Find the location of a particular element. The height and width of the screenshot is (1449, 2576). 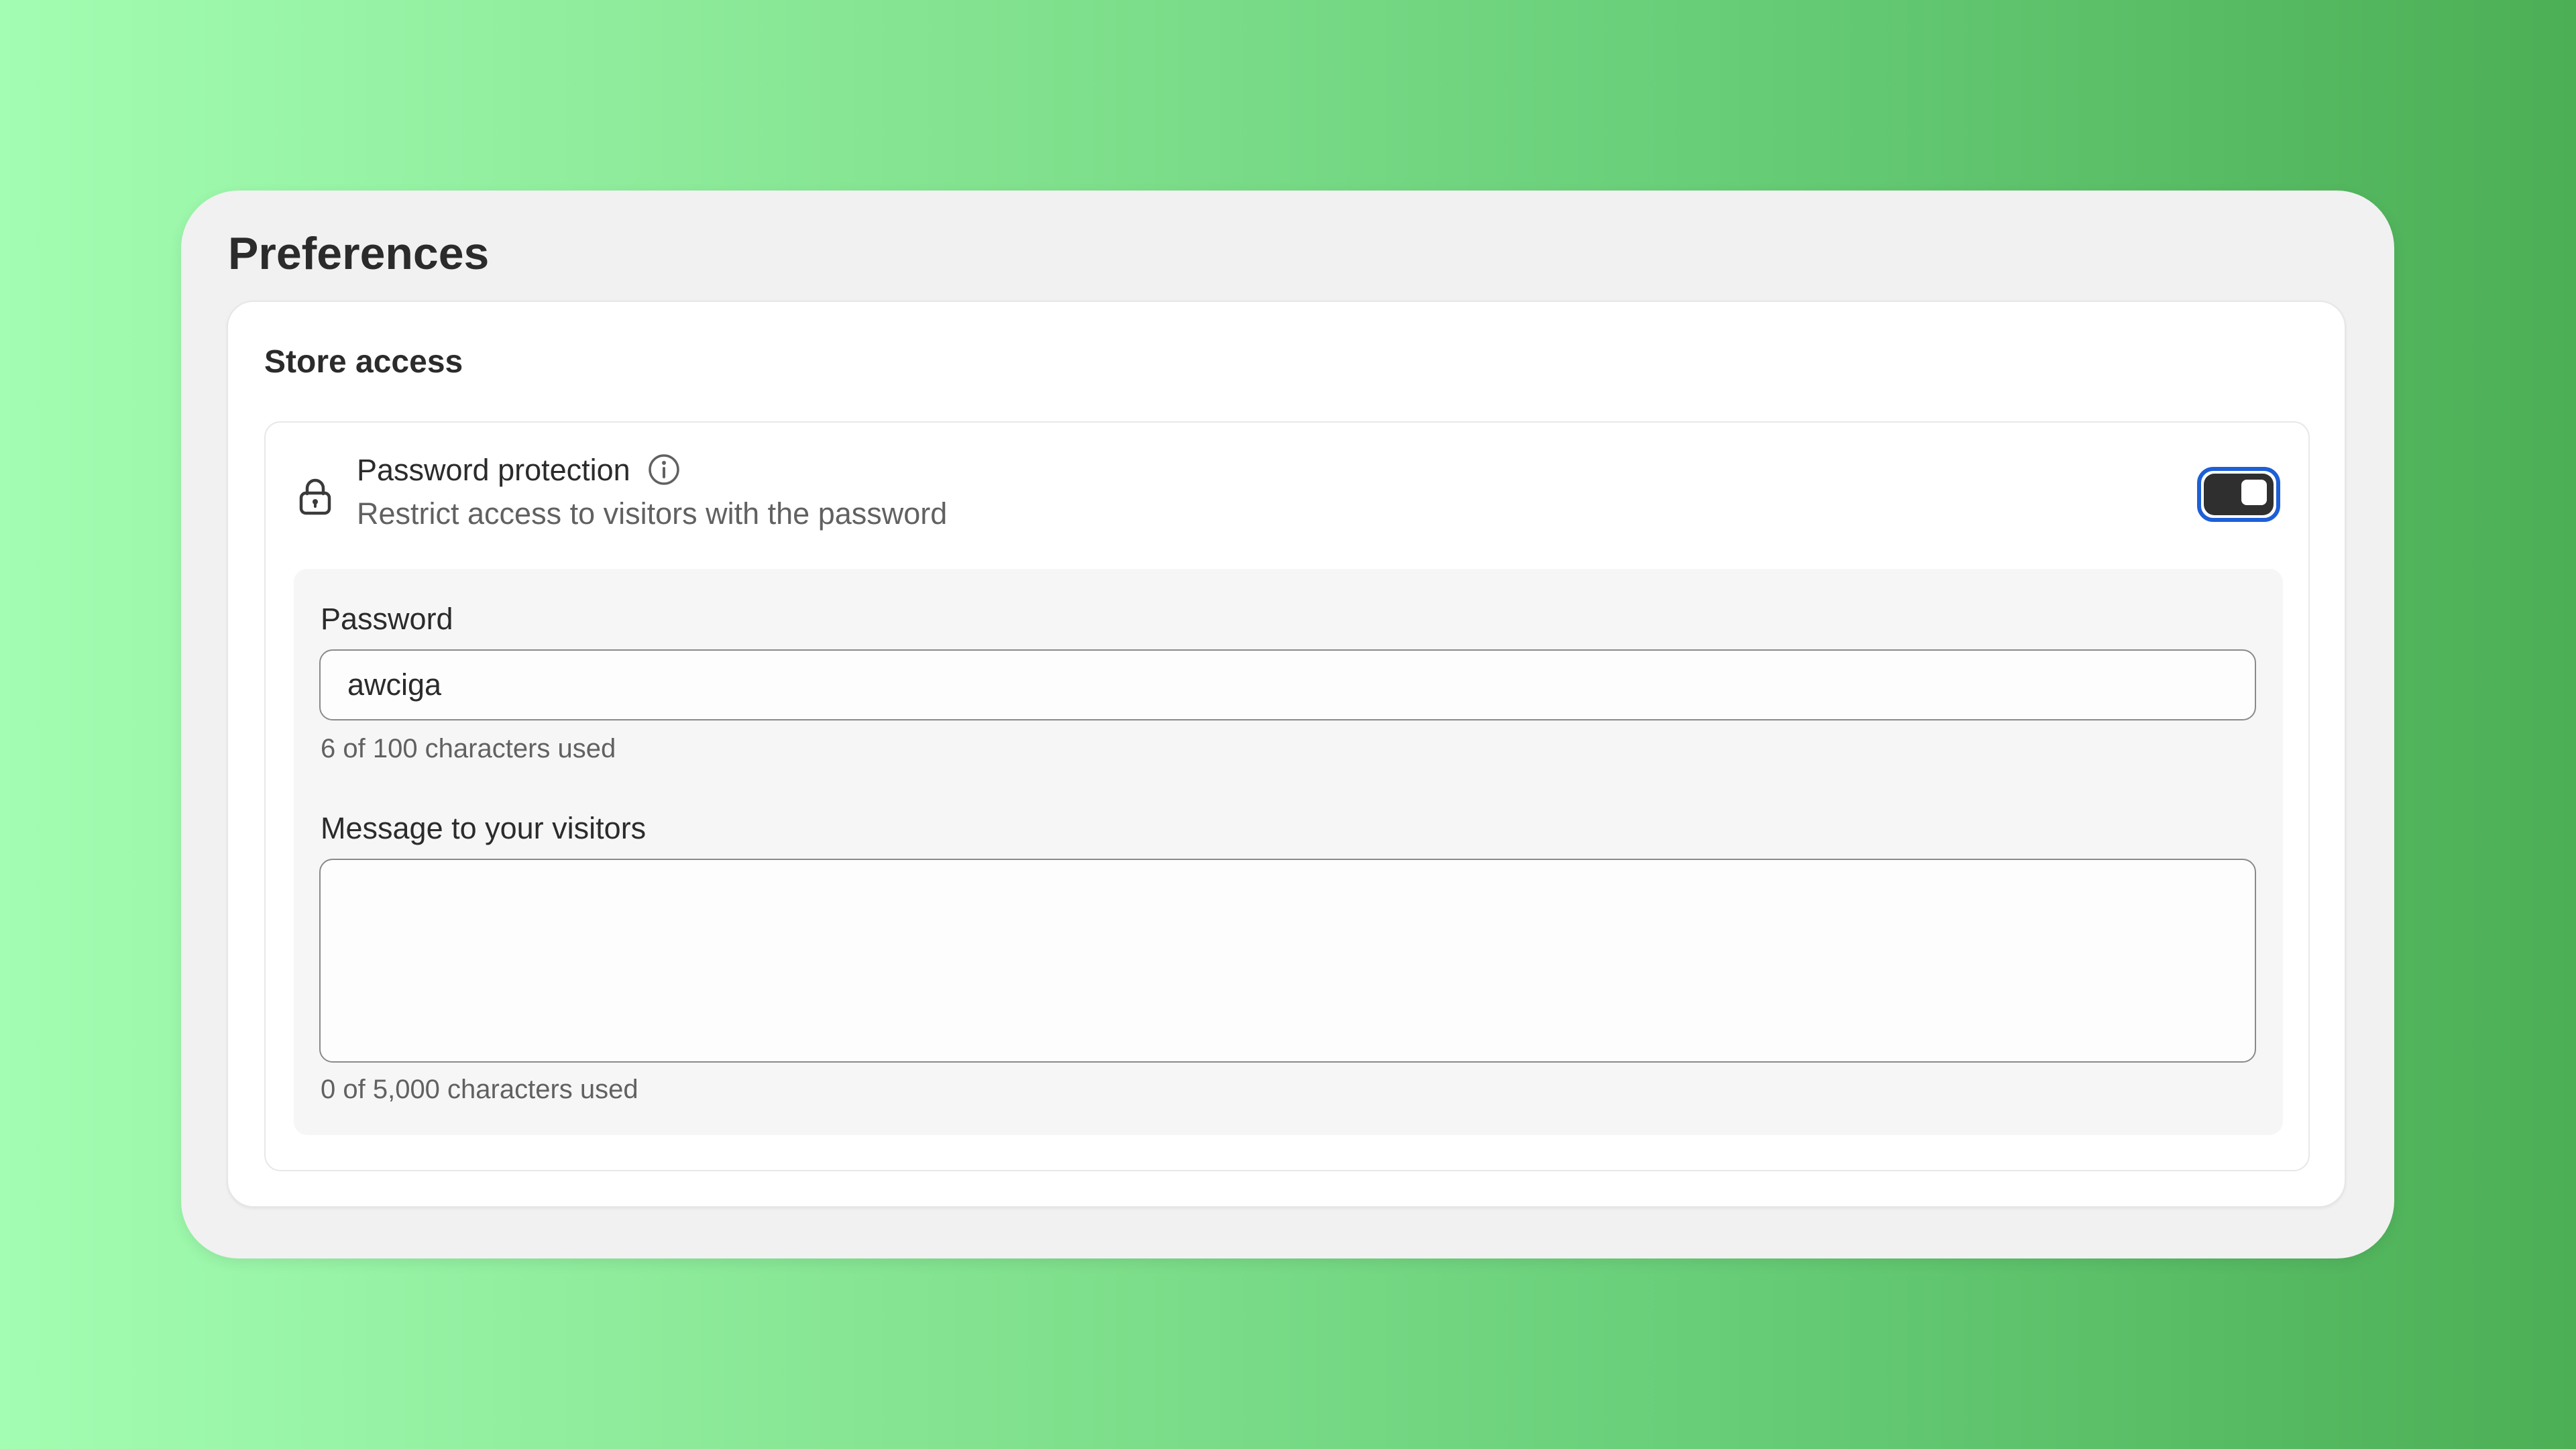

lock-icon is located at coordinates (315, 496).